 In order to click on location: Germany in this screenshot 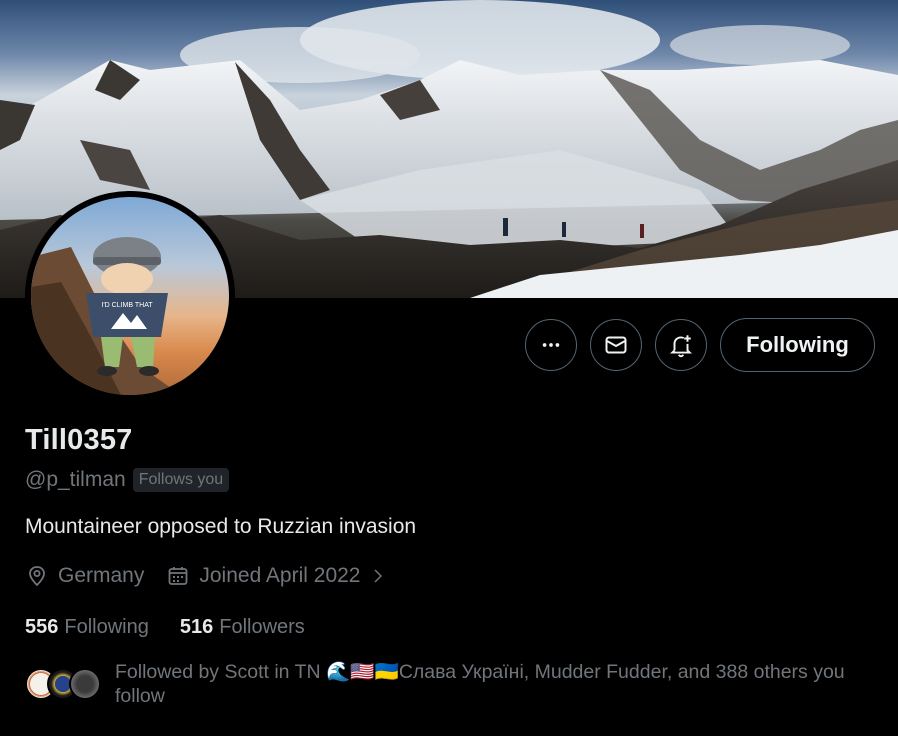, I will do `click(84, 576)`.